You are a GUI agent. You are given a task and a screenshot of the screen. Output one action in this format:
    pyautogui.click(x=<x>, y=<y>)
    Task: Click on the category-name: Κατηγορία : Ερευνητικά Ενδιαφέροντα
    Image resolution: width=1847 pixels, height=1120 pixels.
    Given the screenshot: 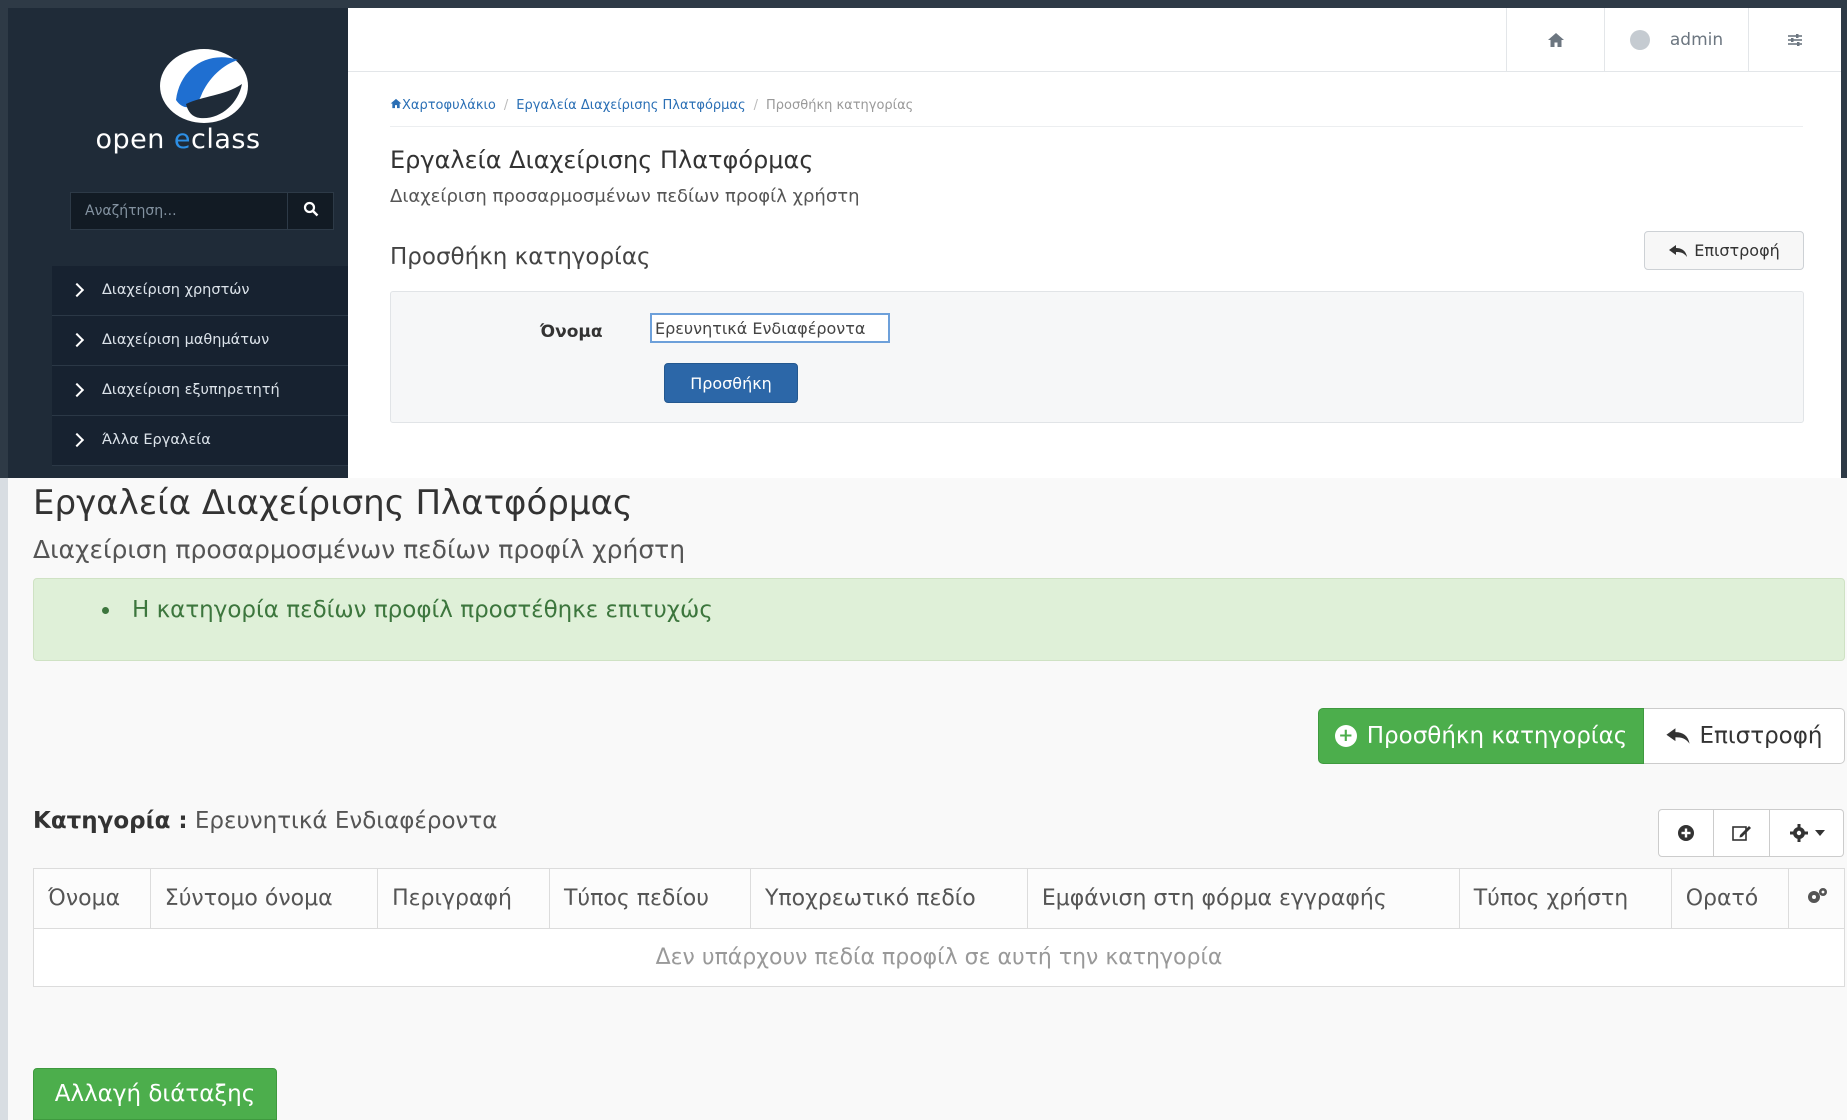 What is the action you would take?
    pyautogui.click(x=265, y=821)
    